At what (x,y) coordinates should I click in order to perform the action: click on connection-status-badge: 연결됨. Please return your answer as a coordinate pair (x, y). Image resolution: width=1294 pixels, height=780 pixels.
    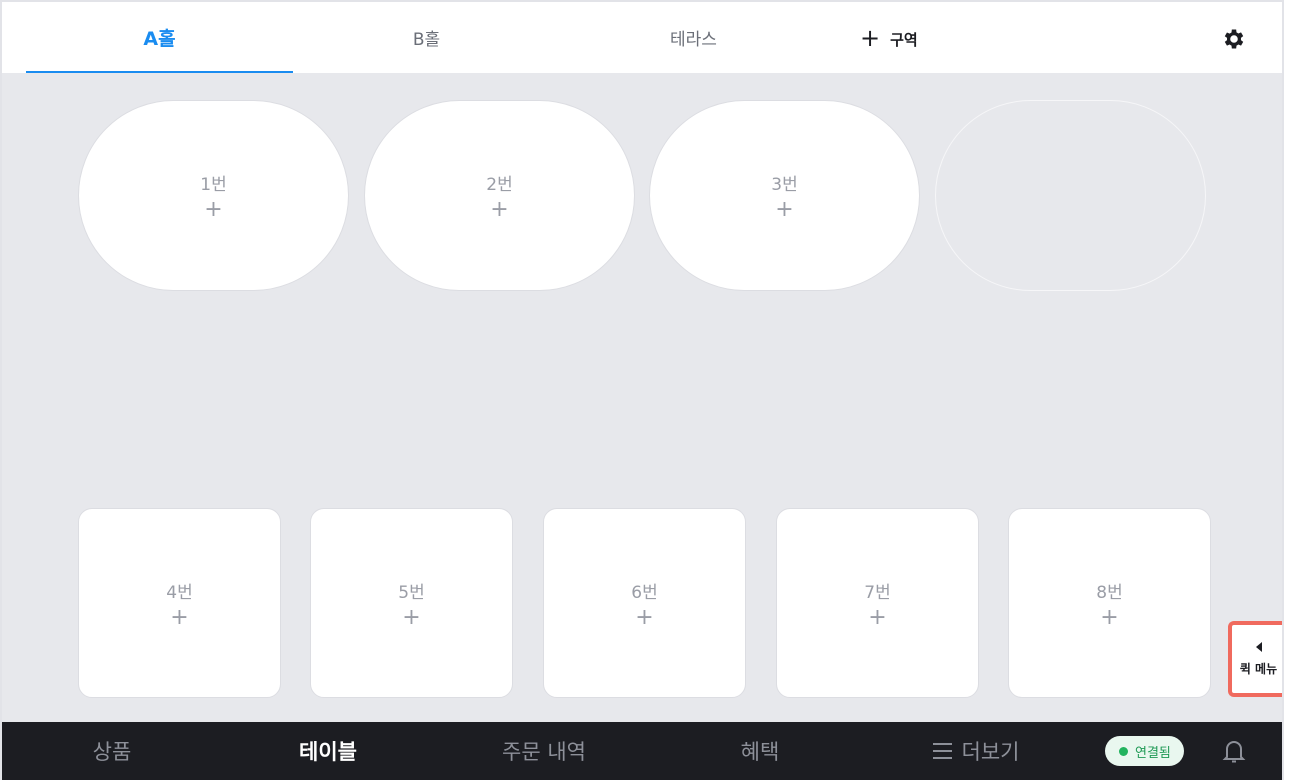
    Looking at the image, I should click on (1144, 751).